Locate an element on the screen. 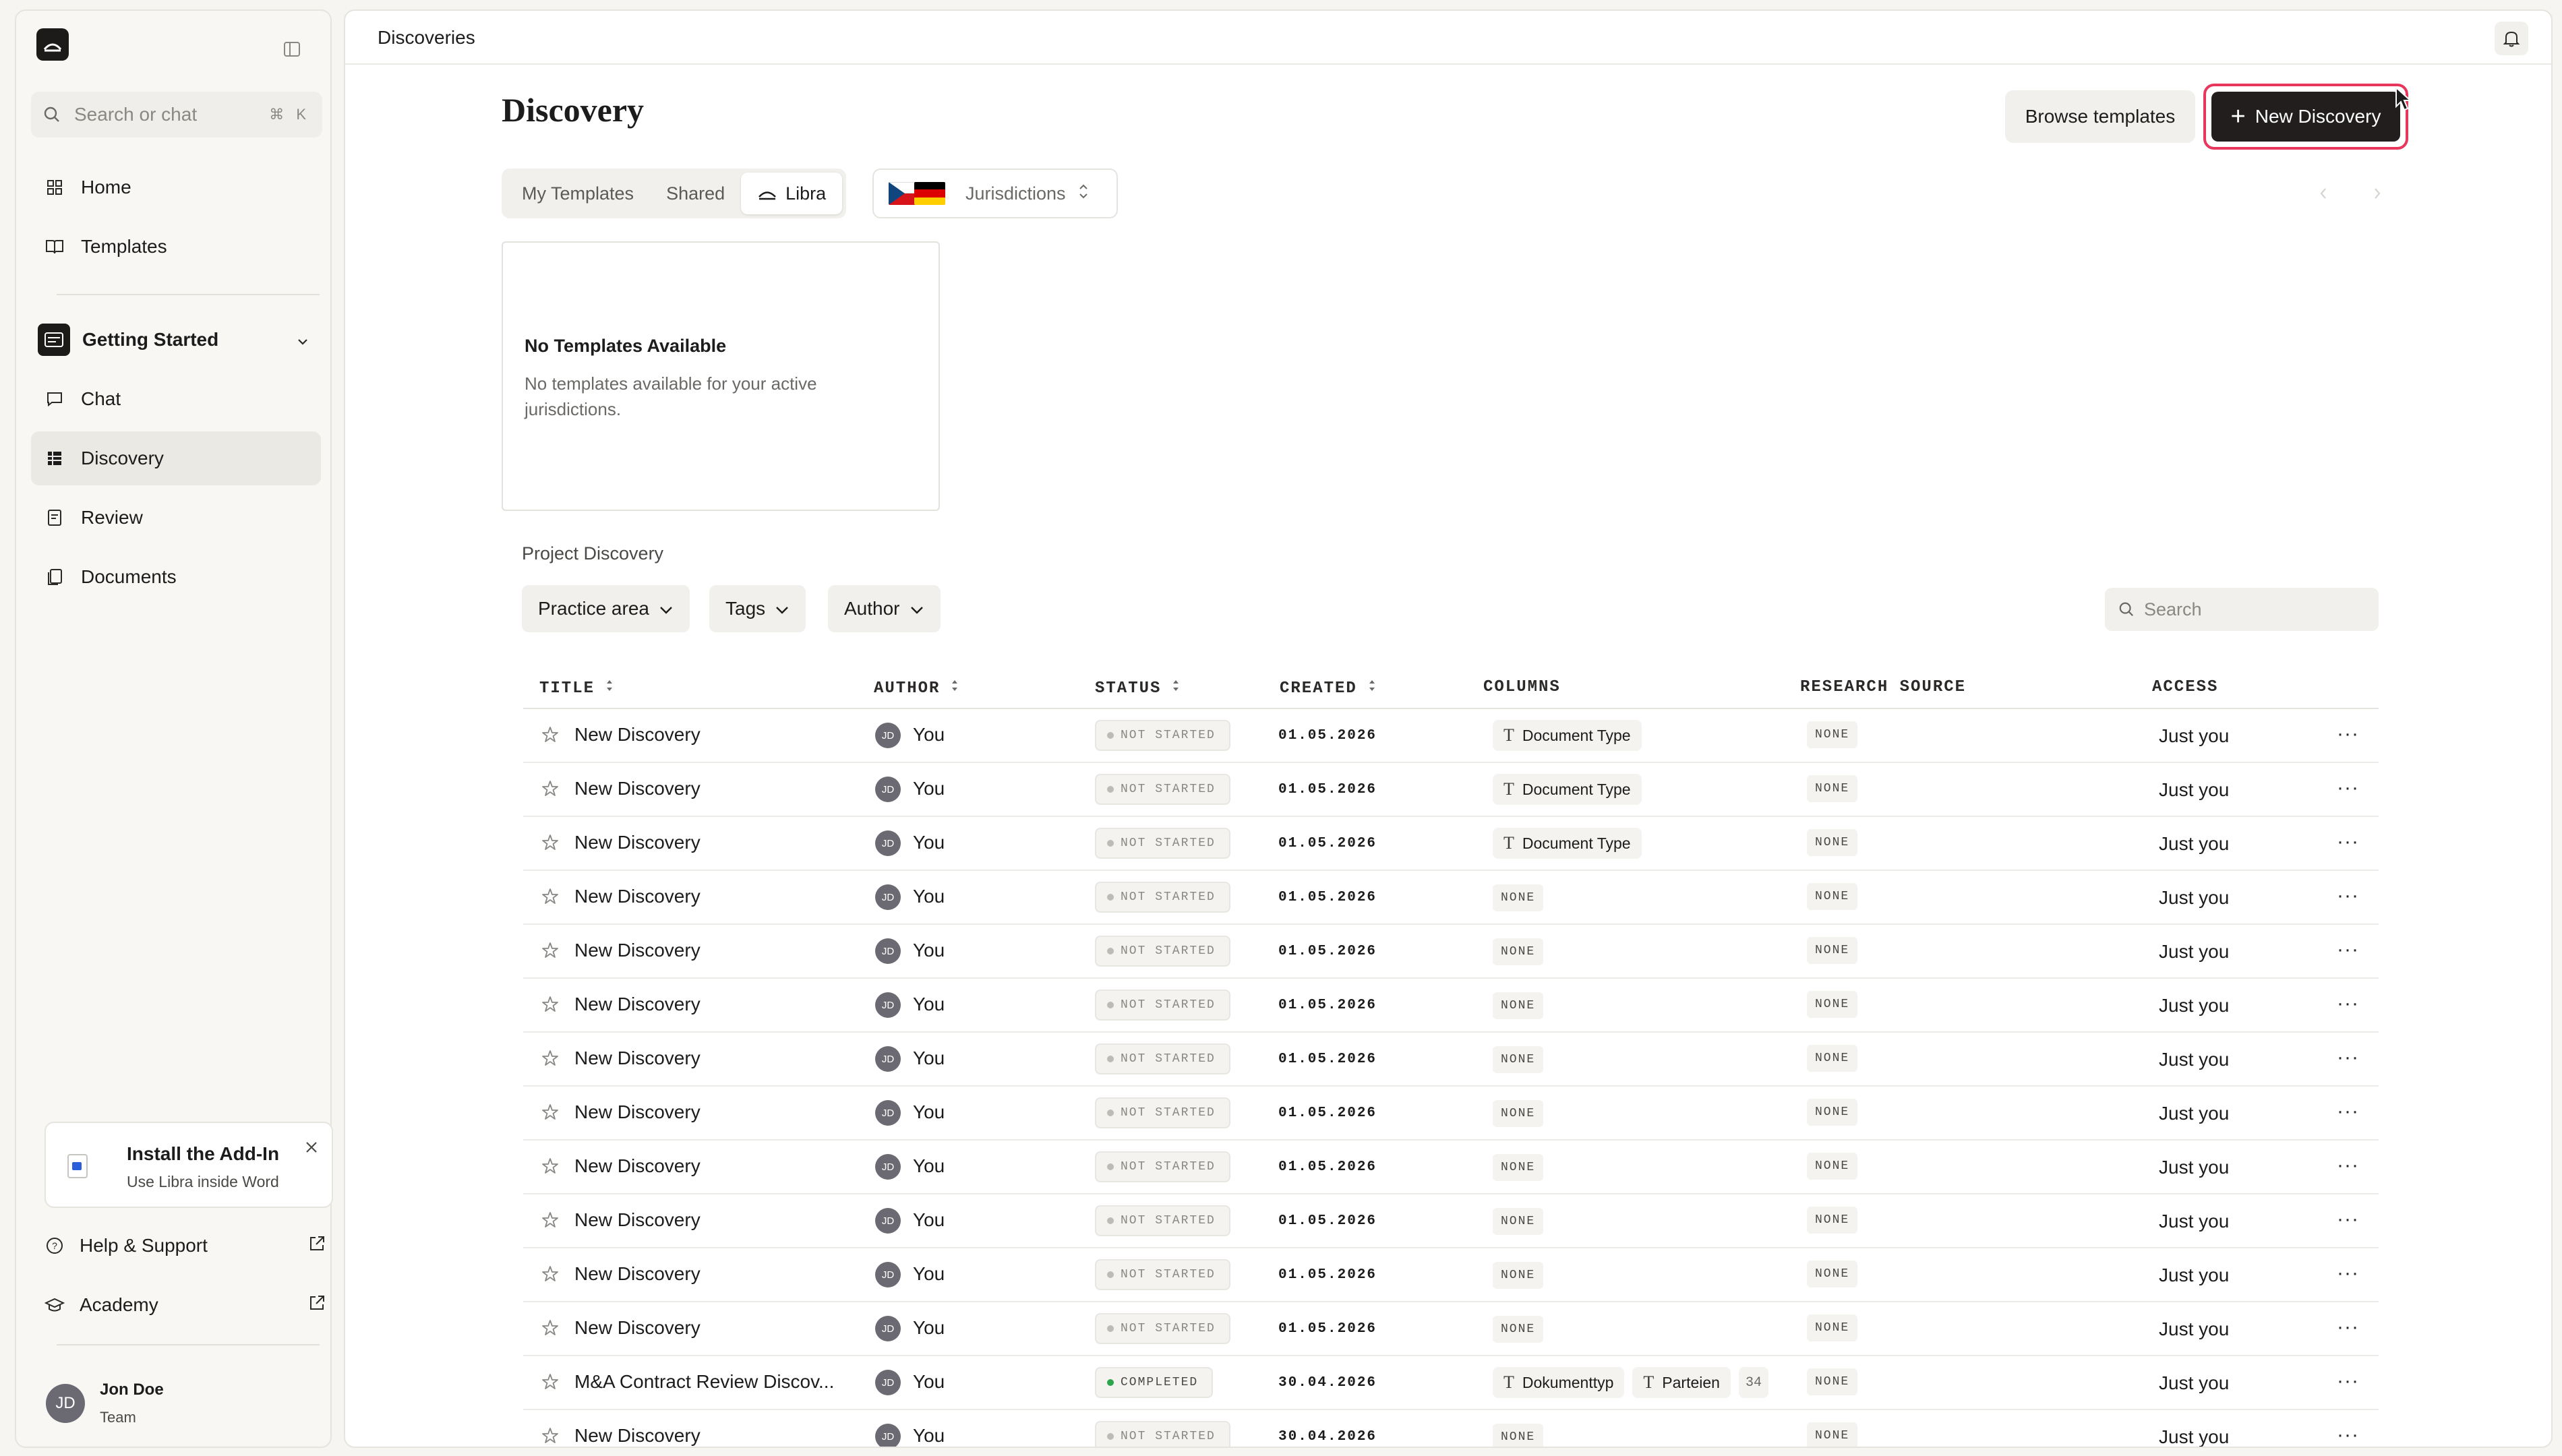  column-chip: T Document Type is located at coordinates (1568, 789).